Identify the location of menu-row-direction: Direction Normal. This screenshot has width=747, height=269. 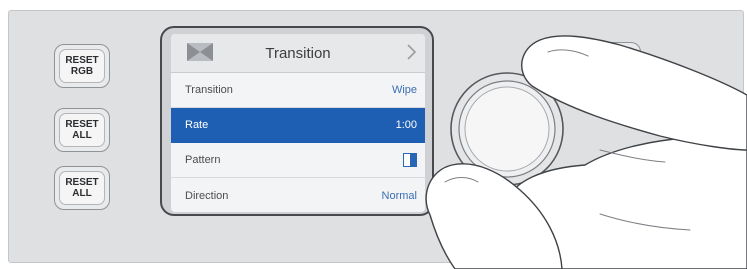
(298, 195).